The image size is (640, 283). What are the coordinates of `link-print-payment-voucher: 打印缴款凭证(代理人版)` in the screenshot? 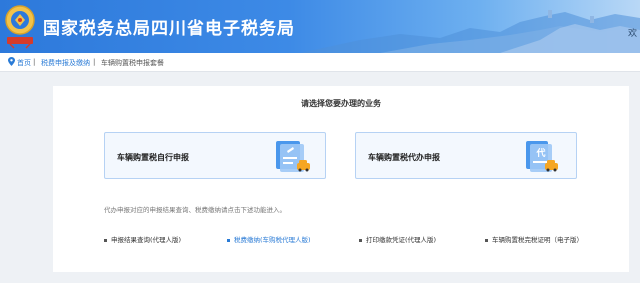 It's located at (397, 239).